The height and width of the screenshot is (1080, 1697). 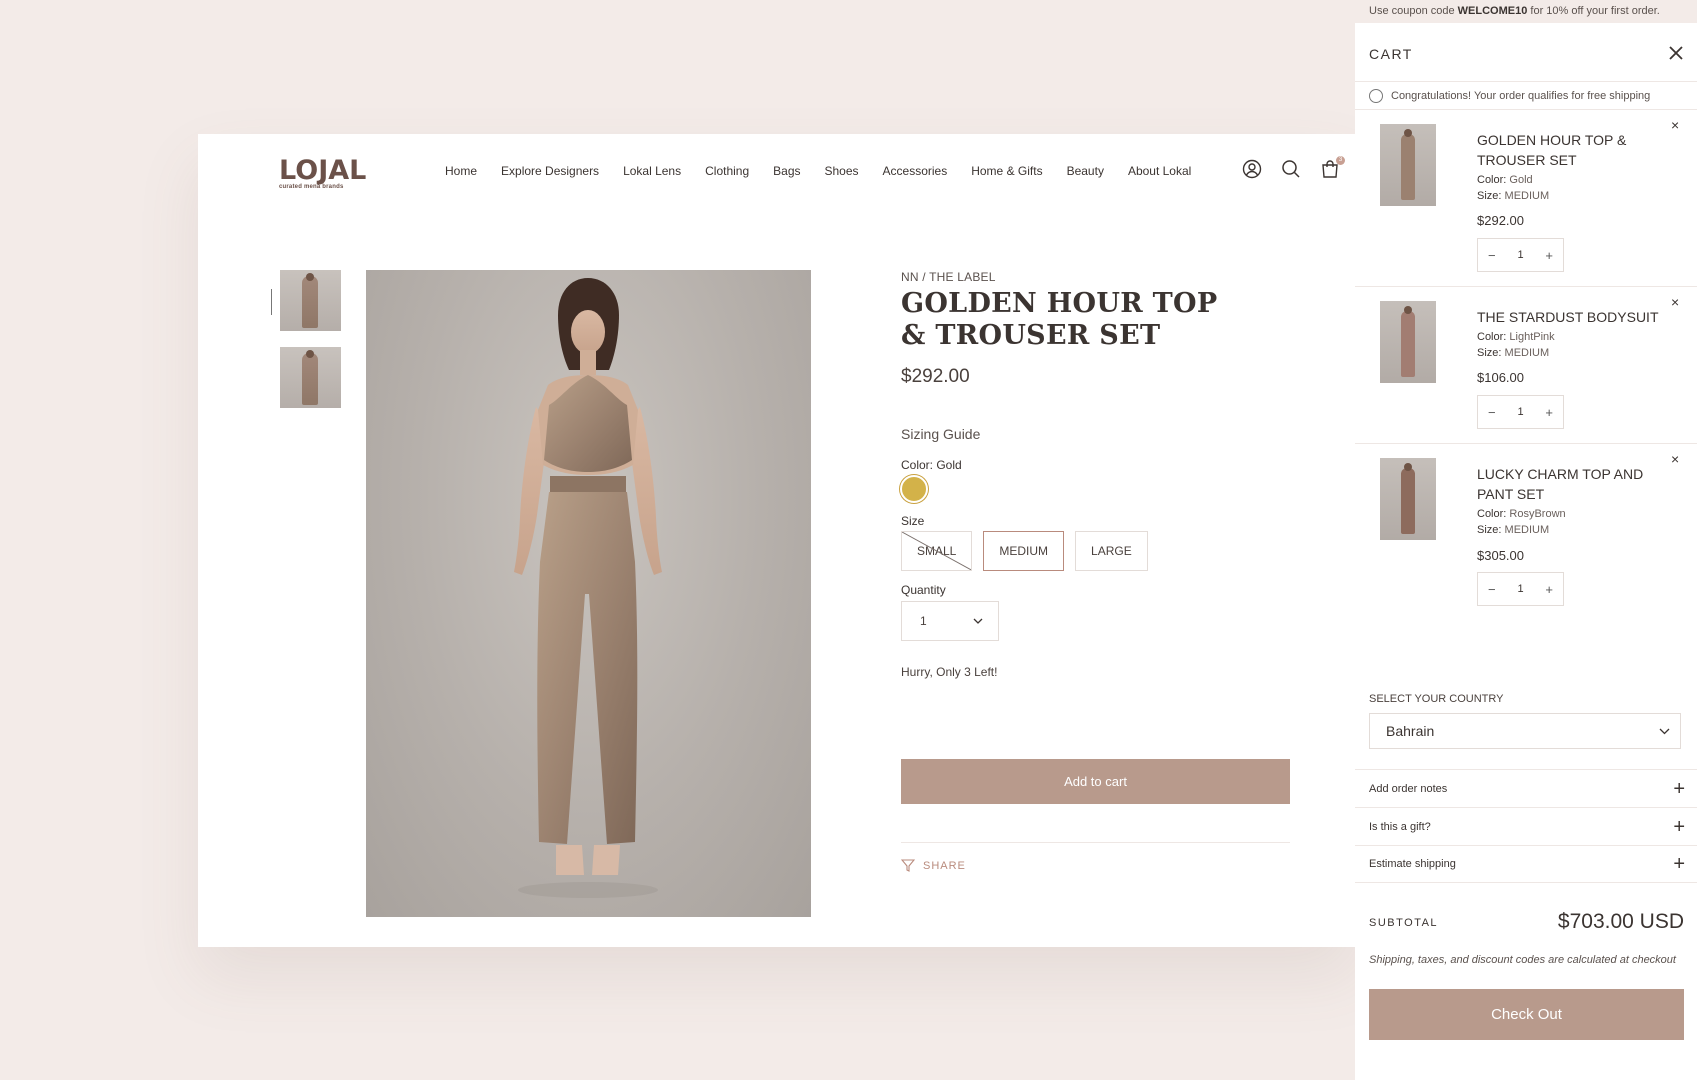 I want to click on country-value: Bahrain, so click(x=1410, y=731).